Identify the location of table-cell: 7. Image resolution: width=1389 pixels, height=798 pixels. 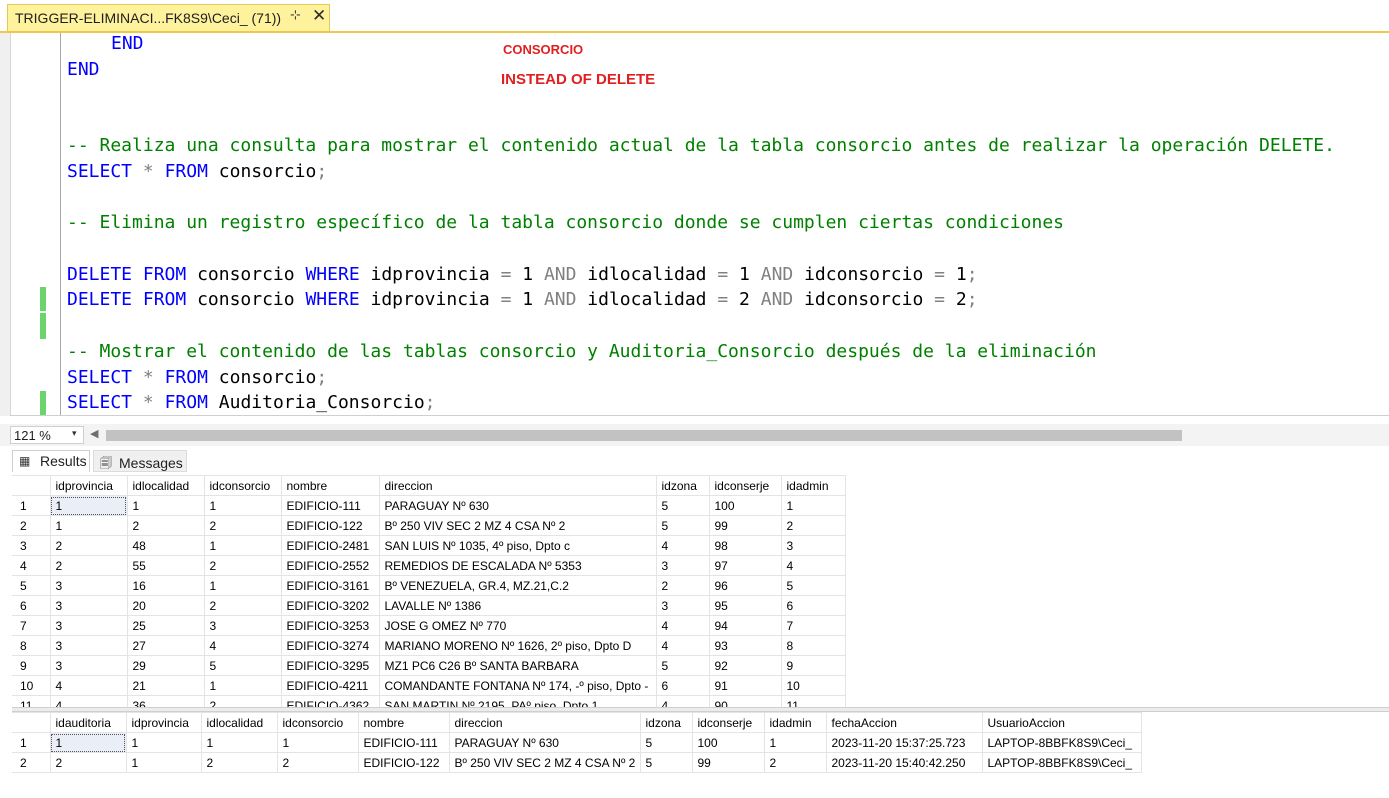
(813, 625).